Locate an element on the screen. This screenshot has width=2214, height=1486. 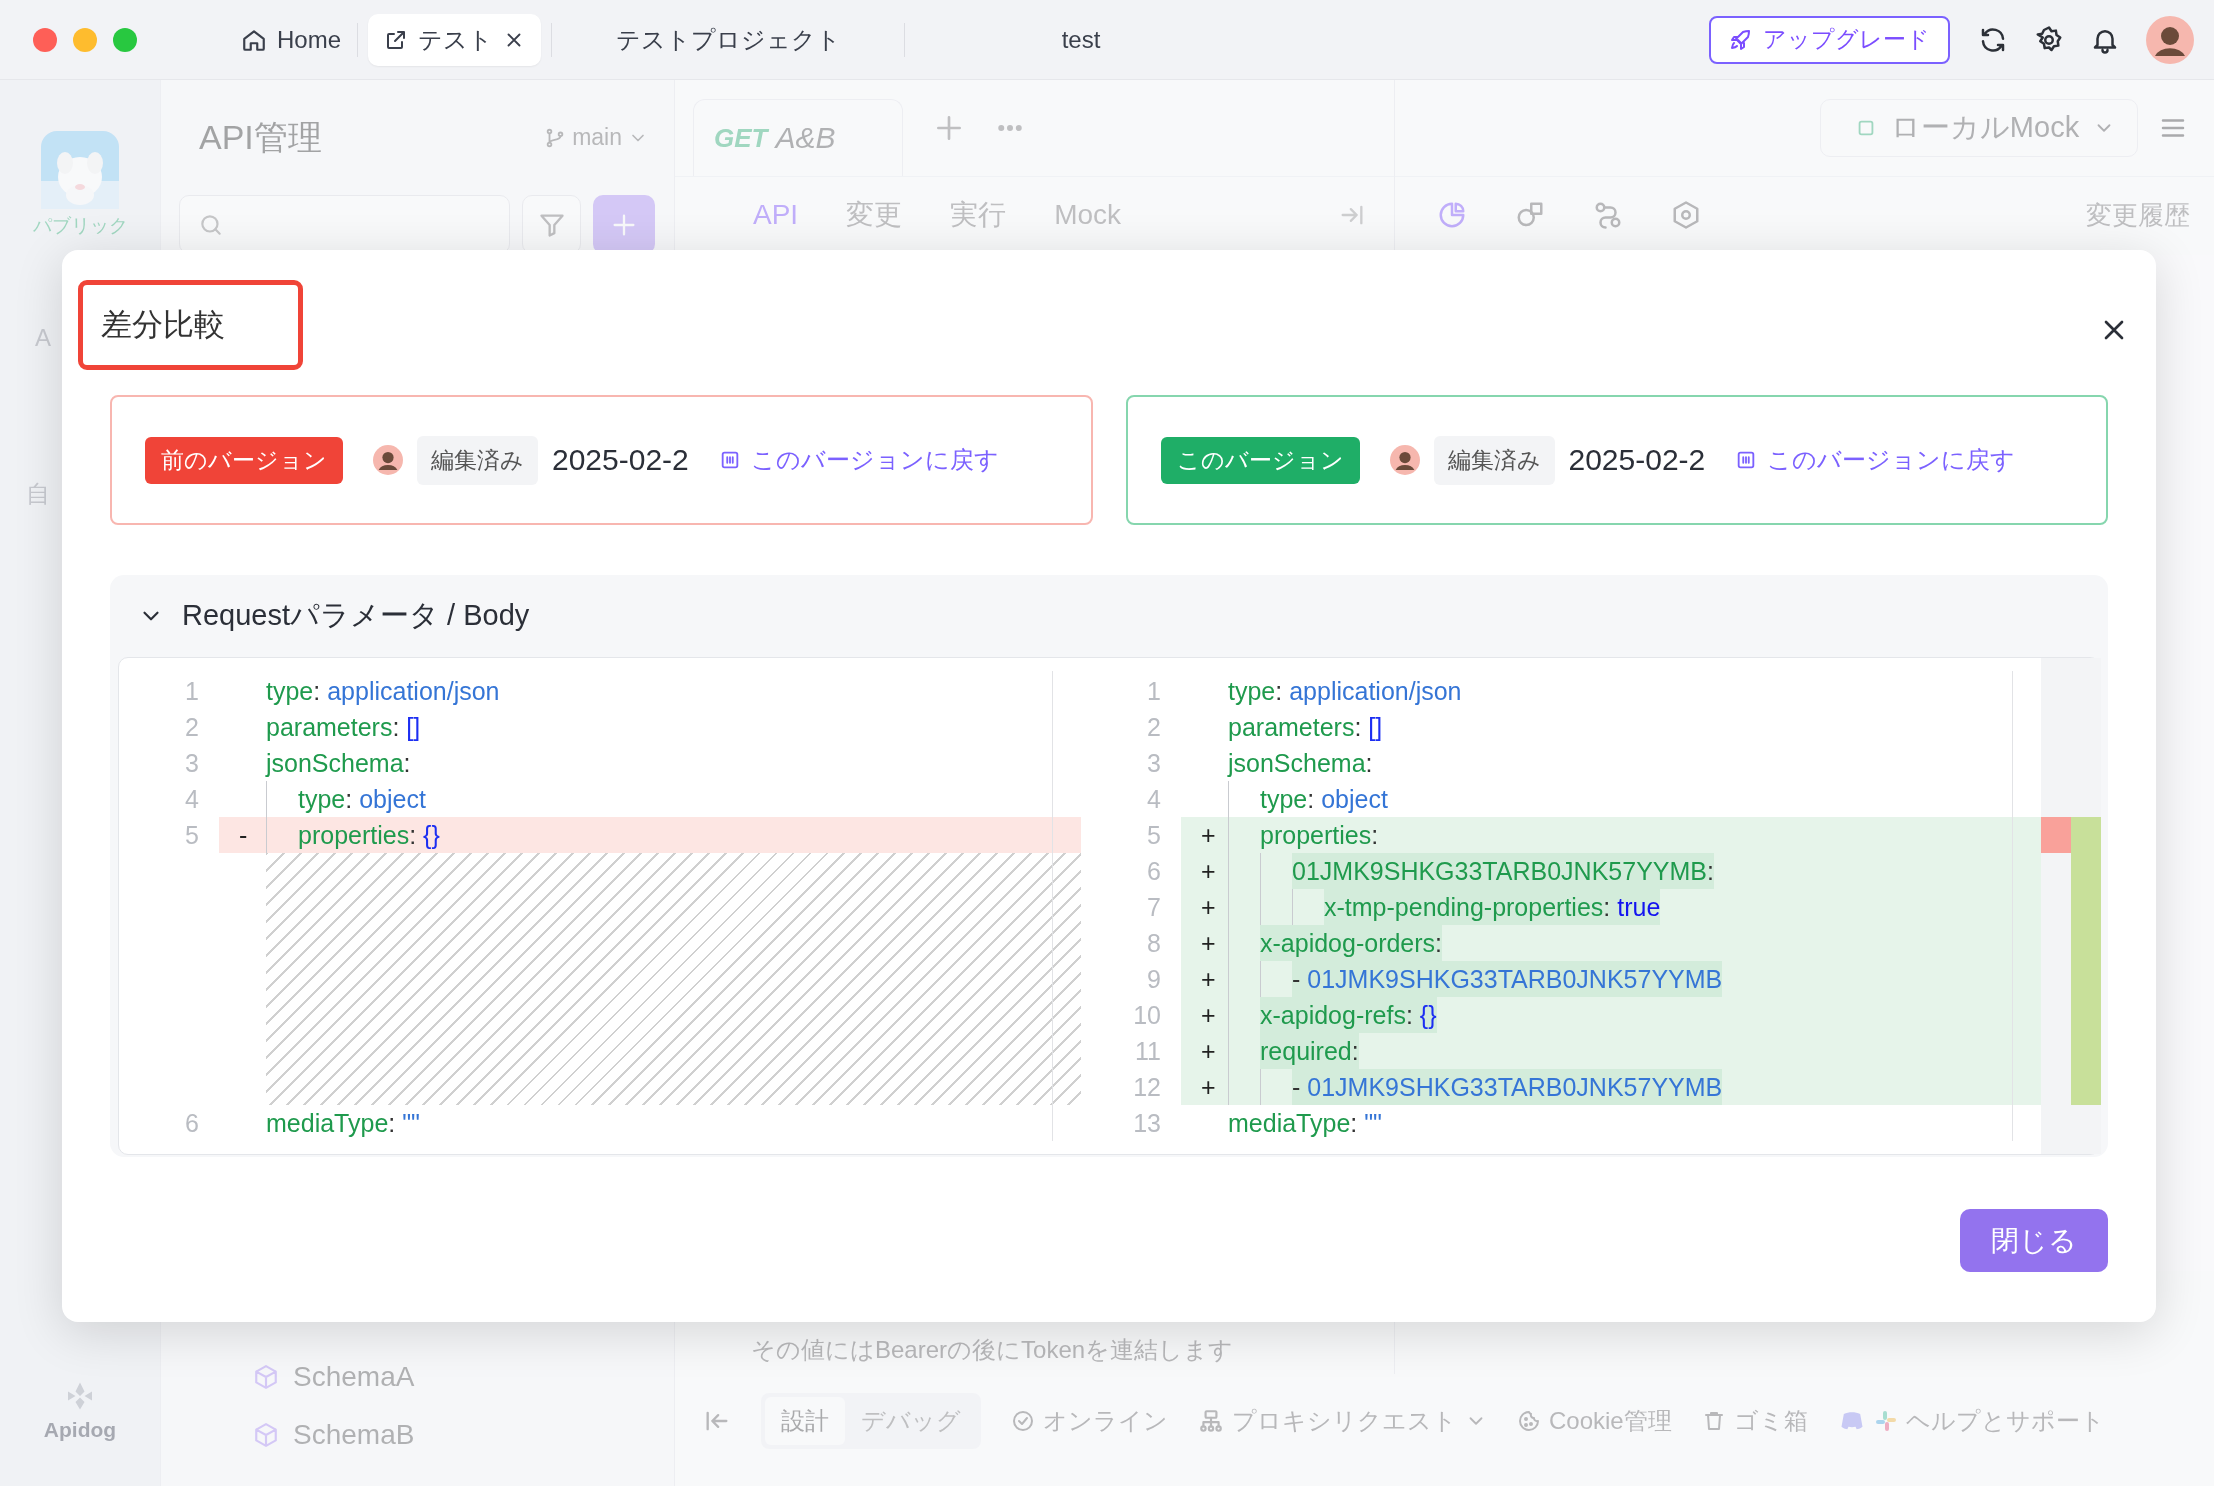
window-tab: テストプロジェクト is located at coordinates (728, 39).